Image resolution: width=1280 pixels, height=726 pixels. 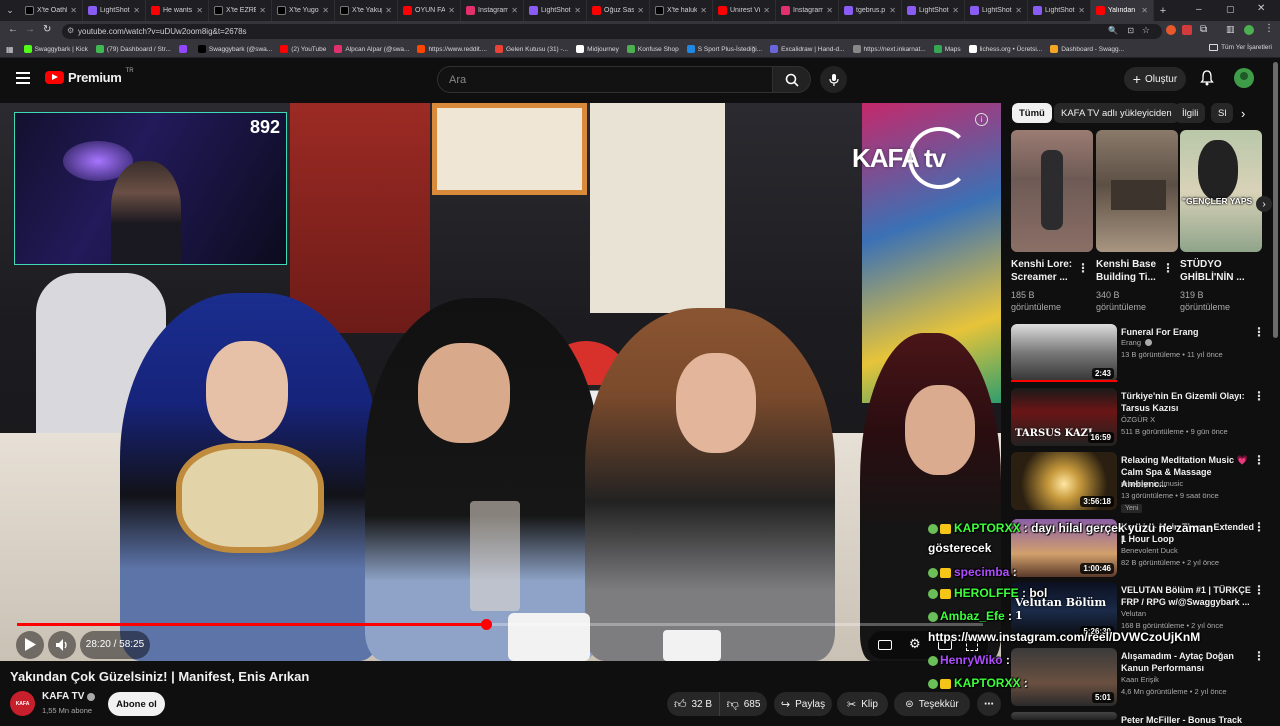 What do you see at coordinates (70, 30) in the screenshot?
I see `site-info-icon: ⚙` at bounding box center [70, 30].